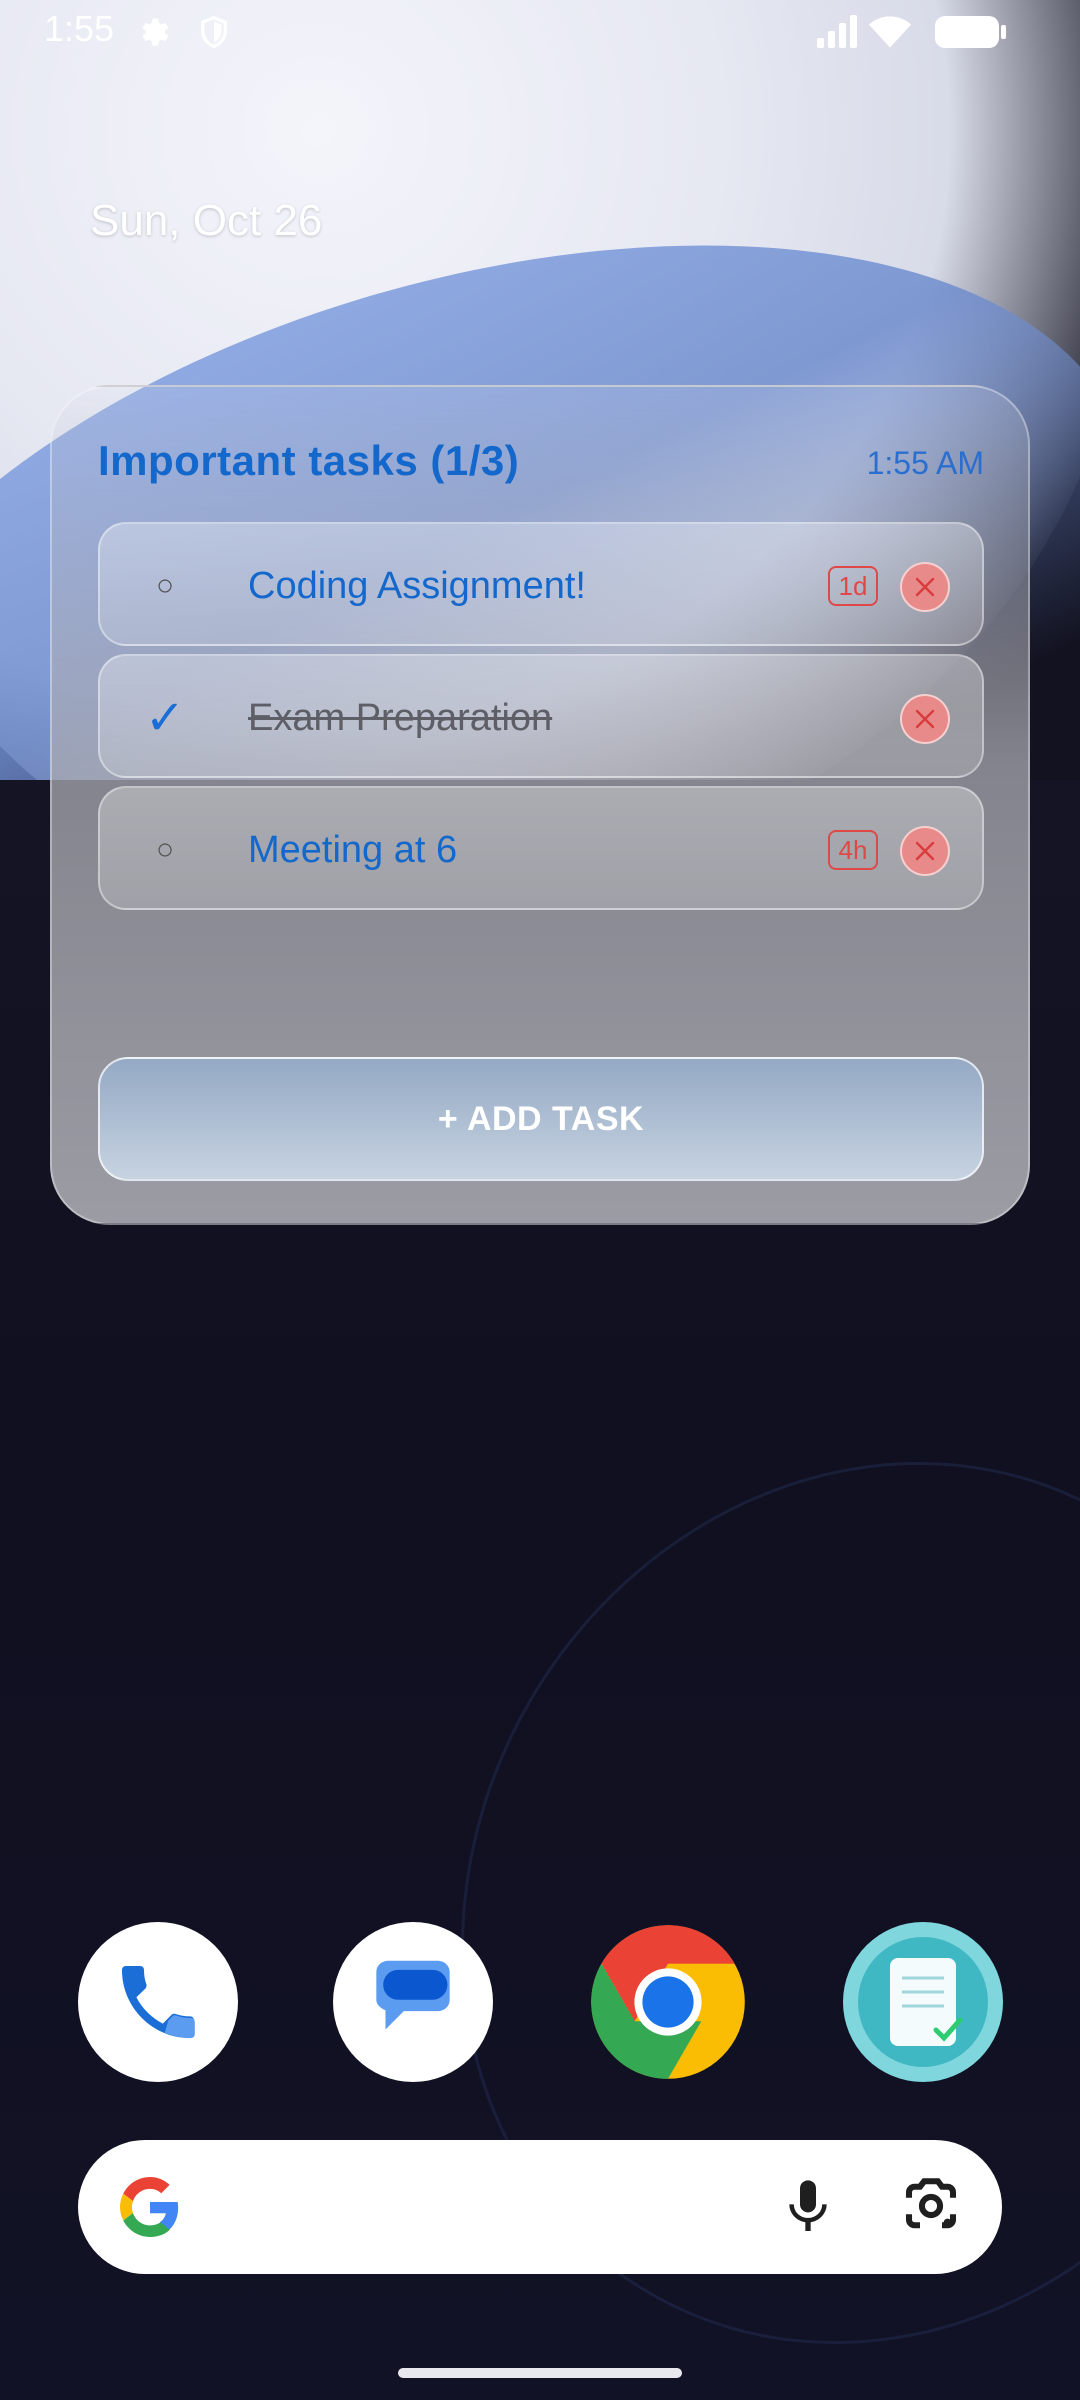 The width and height of the screenshot is (1080, 2400). Describe the element at coordinates (853, 586) in the screenshot. I see `due-badge: 1d` at that location.